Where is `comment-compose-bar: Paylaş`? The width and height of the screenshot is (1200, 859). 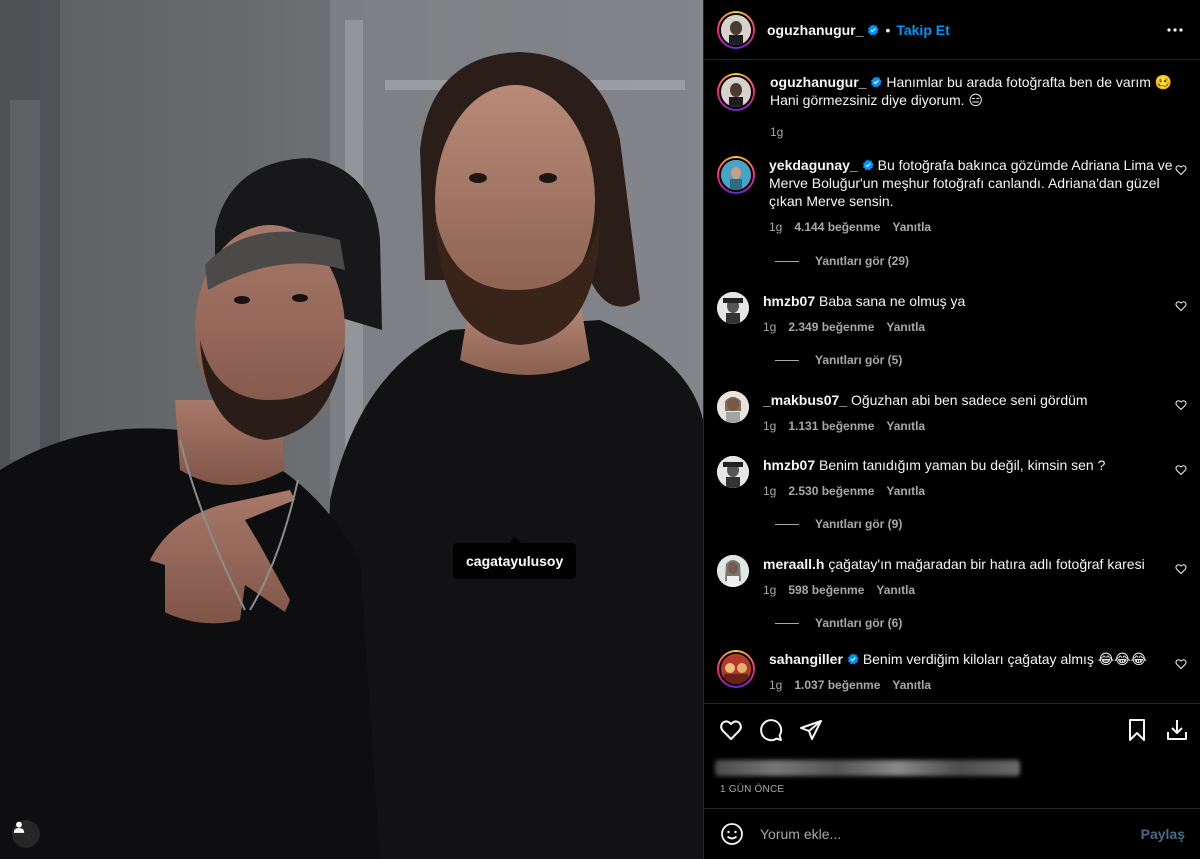 comment-compose-bar: Paylaş is located at coordinates (952, 833).